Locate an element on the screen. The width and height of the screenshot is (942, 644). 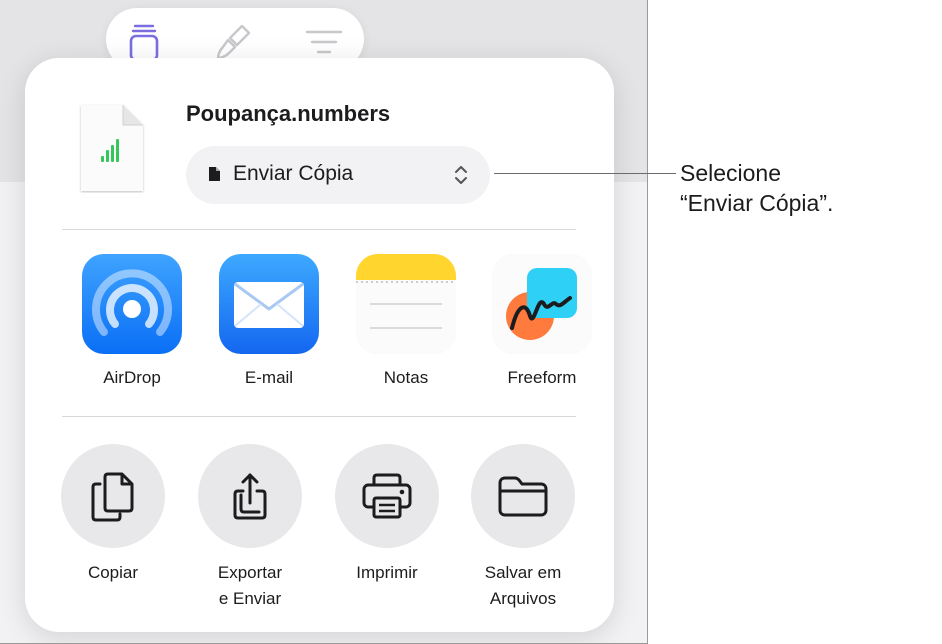
action-label-line: Salvar em is located at coordinates (523, 572).